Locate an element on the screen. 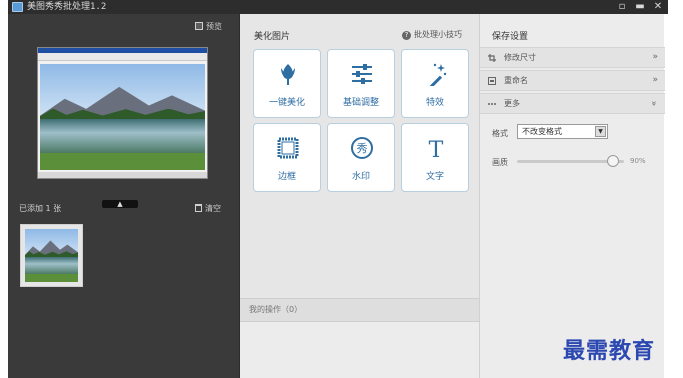 This screenshot has width=683, height=378. tile-label: 基础调整 is located at coordinates (360, 103).